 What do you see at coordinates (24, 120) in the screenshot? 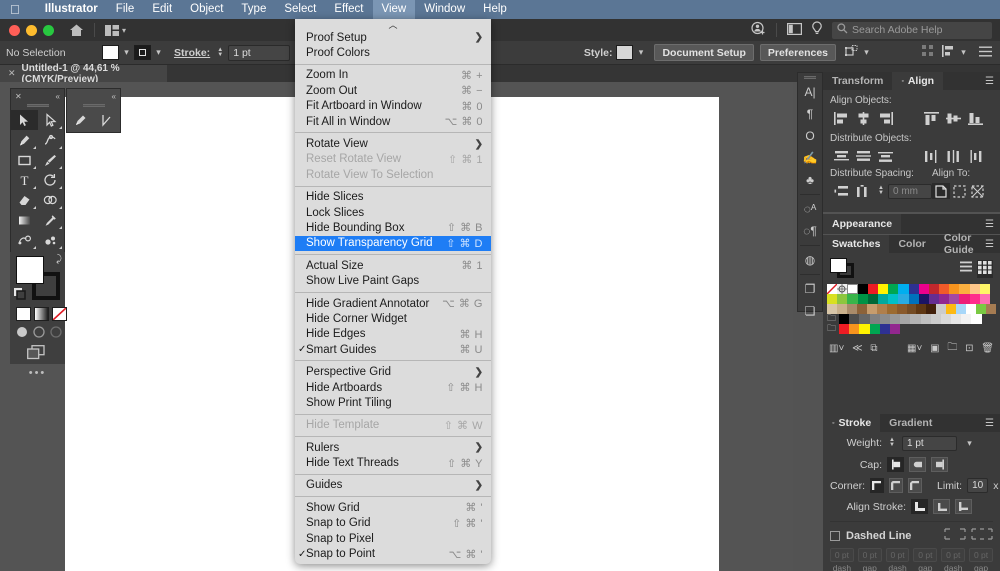
I see `selection-tool` at bounding box center [24, 120].